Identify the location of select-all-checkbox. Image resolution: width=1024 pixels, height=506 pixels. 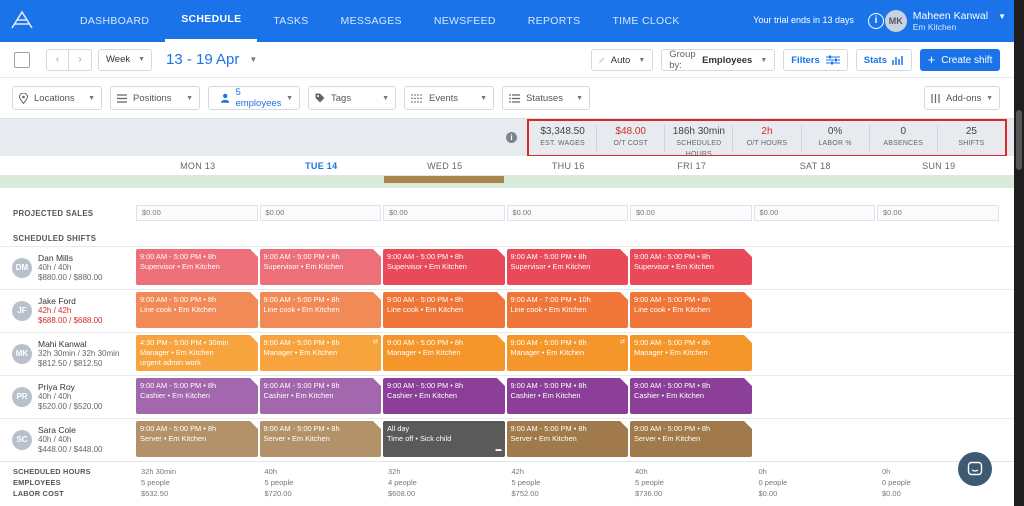
(22, 59).